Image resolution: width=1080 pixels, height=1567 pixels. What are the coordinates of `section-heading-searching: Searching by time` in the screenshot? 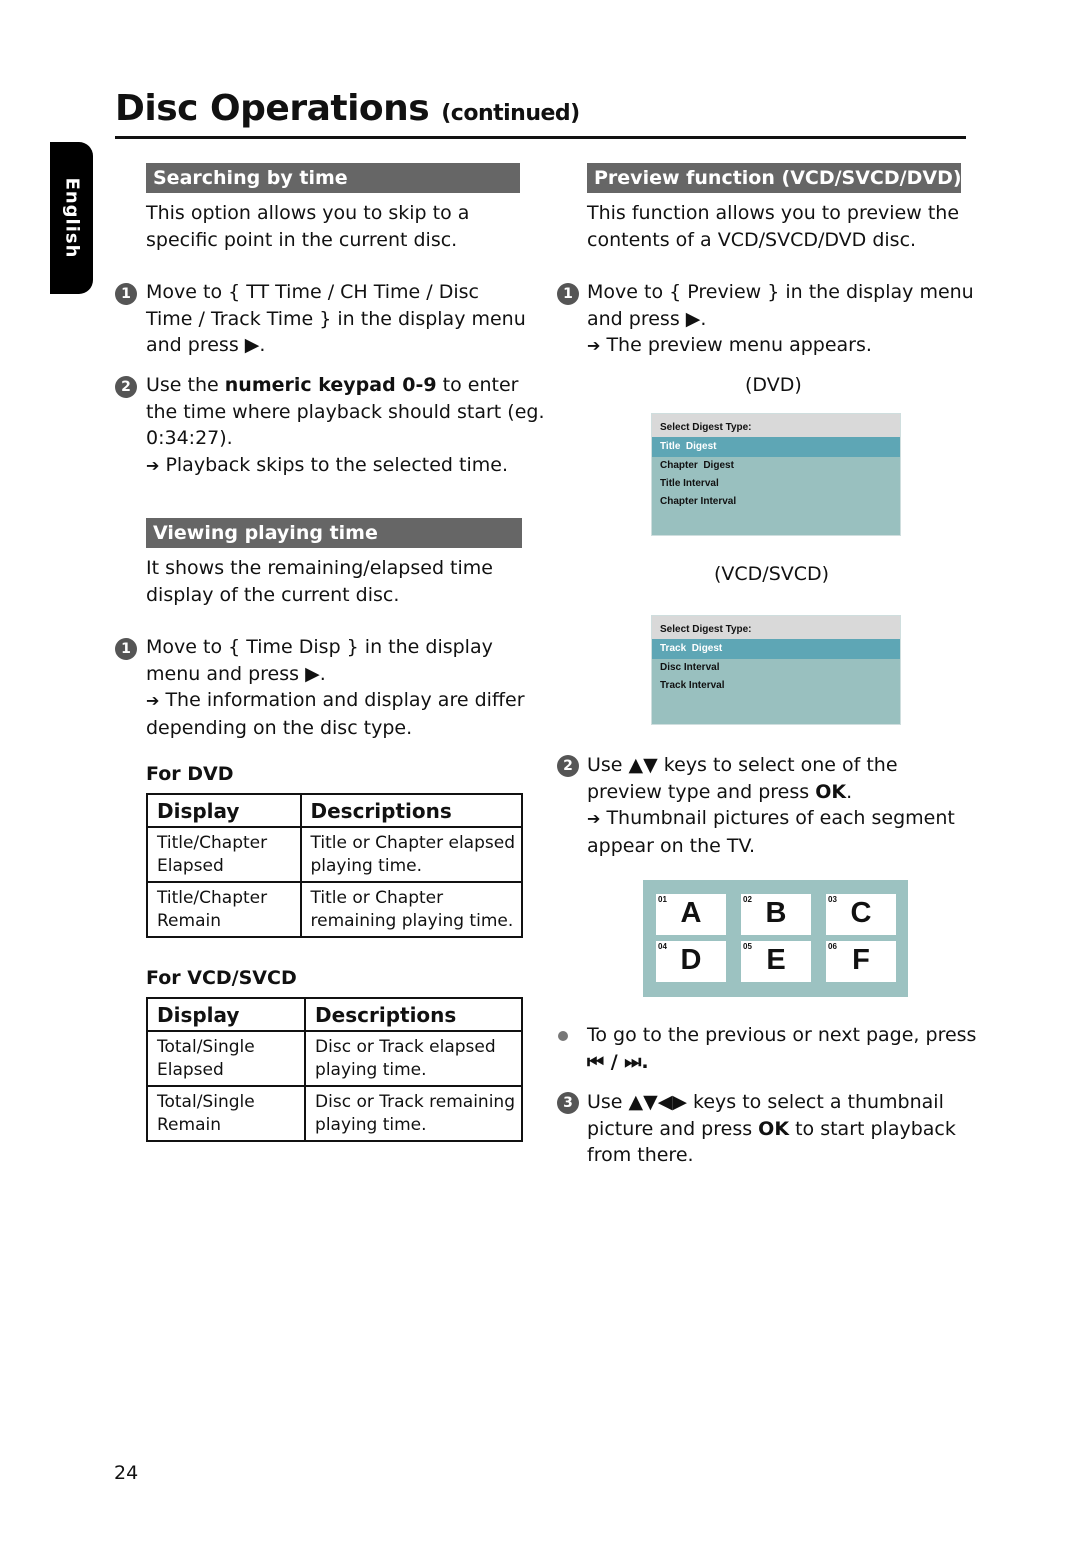 It's located at (333, 178).